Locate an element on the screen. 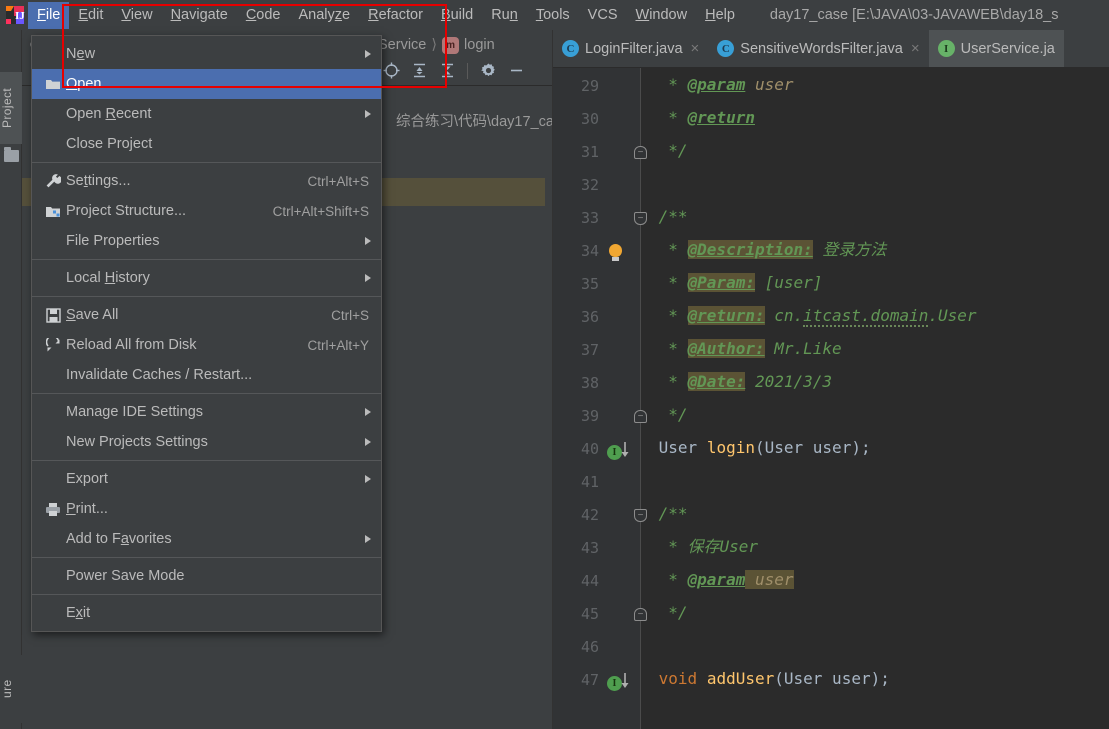  code-line: * @param user is located at coordinates (731, 579).